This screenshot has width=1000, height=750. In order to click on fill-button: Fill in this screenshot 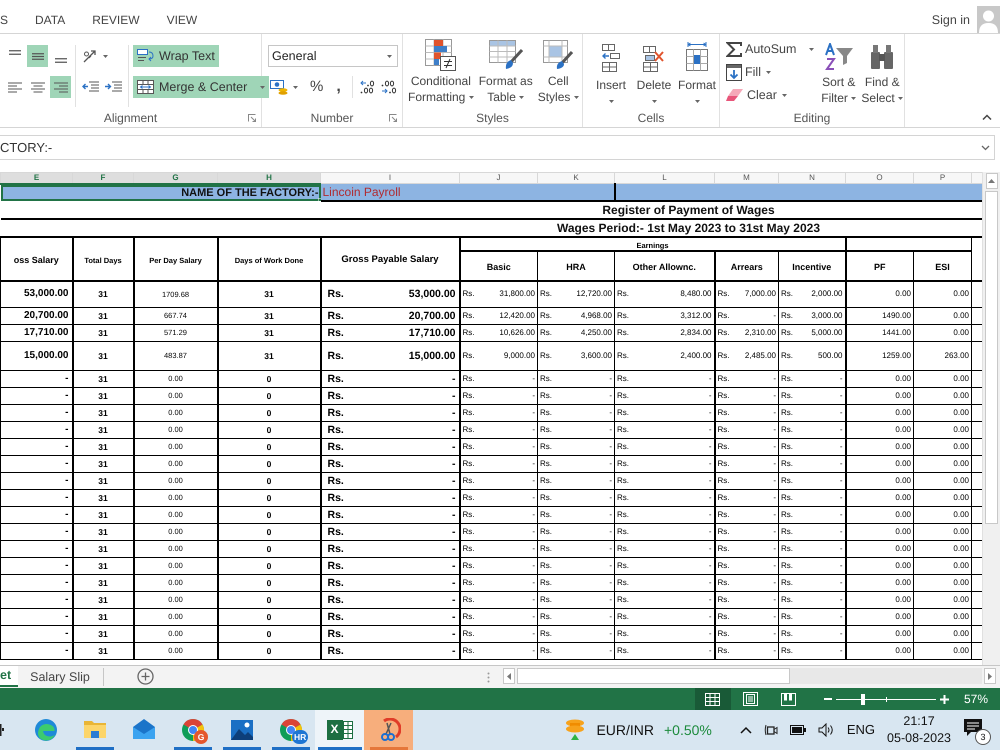, I will do `click(748, 72)`.